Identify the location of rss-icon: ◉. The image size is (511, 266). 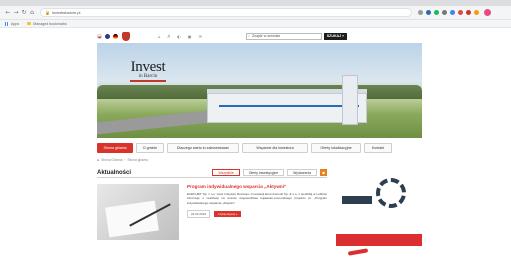
(323, 172).